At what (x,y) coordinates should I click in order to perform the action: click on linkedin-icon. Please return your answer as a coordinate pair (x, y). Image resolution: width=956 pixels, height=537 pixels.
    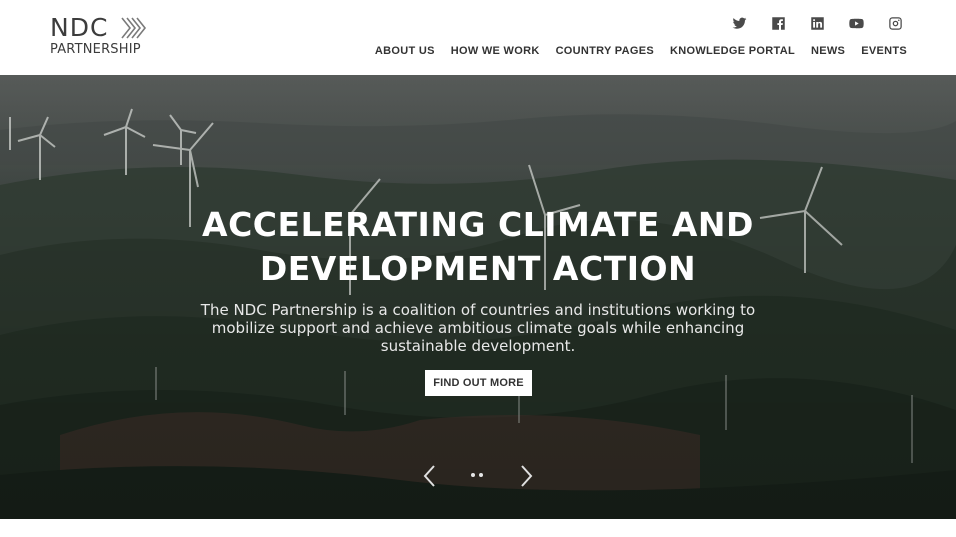
    Looking at the image, I should click on (817, 23).